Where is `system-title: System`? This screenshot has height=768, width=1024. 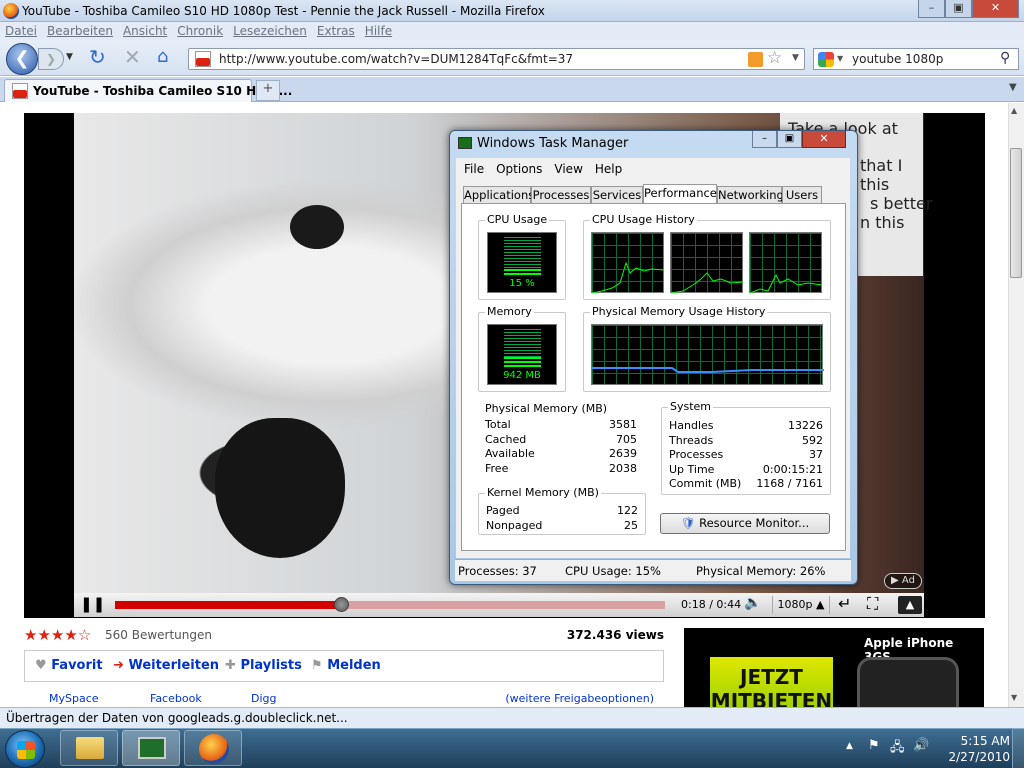 system-title: System is located at coordinates (691, 406).